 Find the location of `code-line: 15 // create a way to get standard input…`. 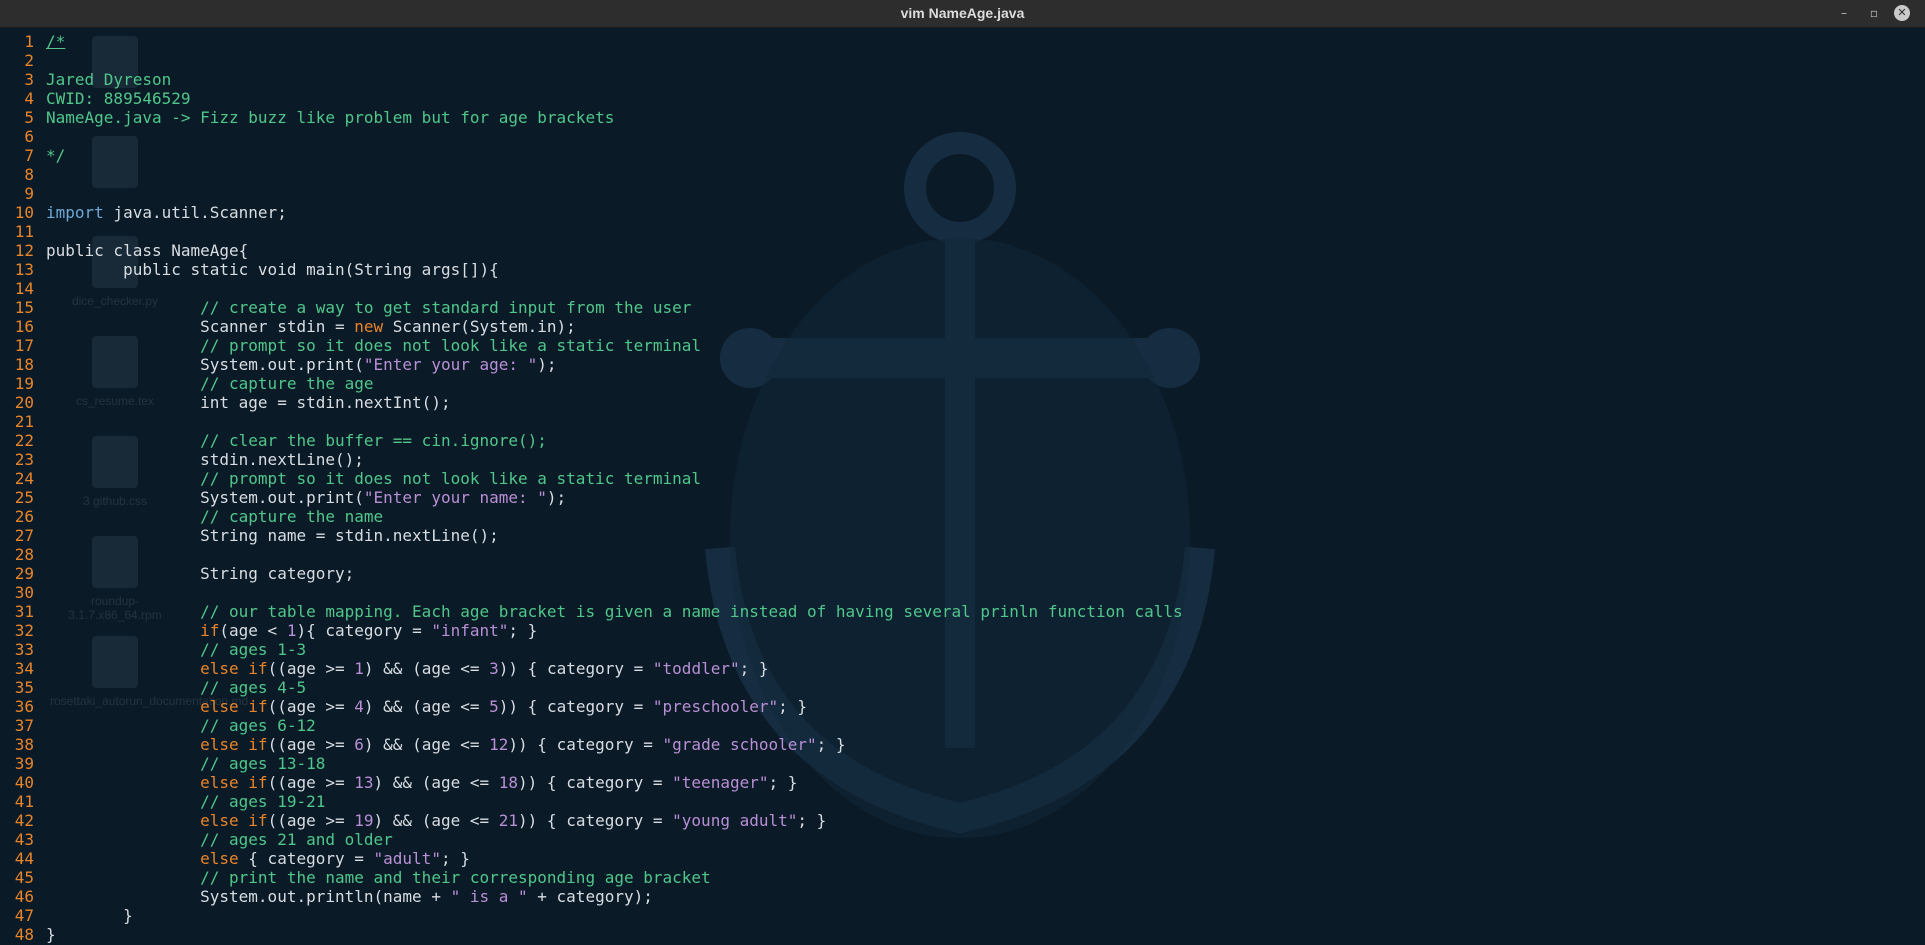

code-line: 15 // create a way to get standard input… is located at coordinates (591, 307).